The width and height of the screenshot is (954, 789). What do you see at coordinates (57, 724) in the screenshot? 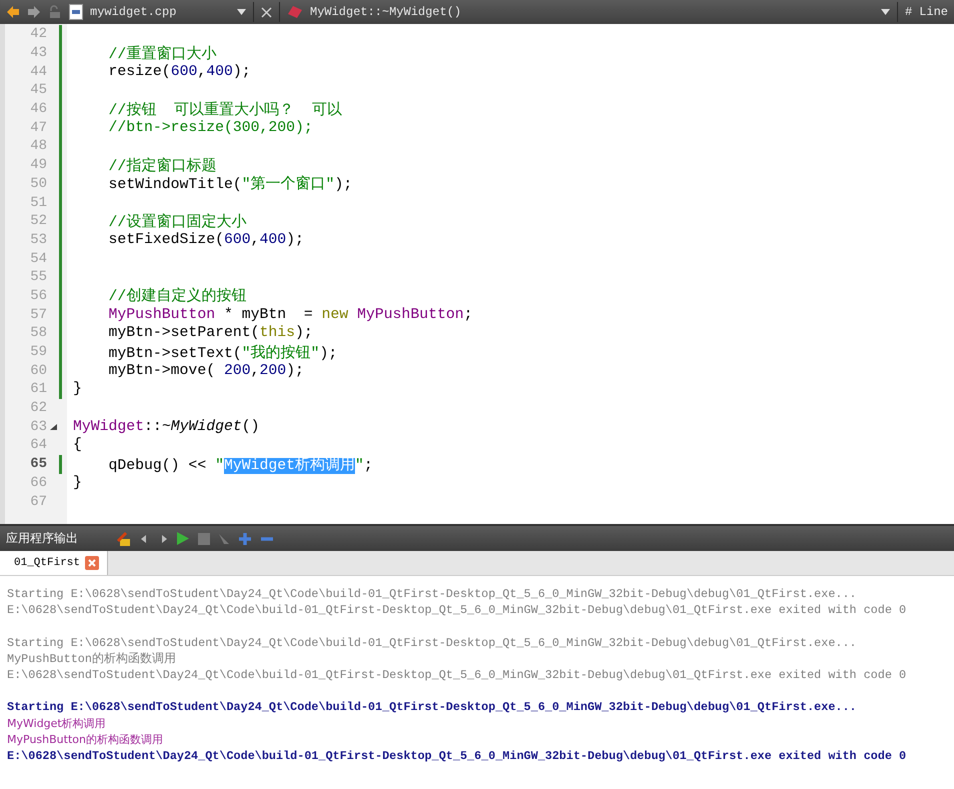
I see `output-line: MyWidget析构调用` at bounding box center [57, 724].